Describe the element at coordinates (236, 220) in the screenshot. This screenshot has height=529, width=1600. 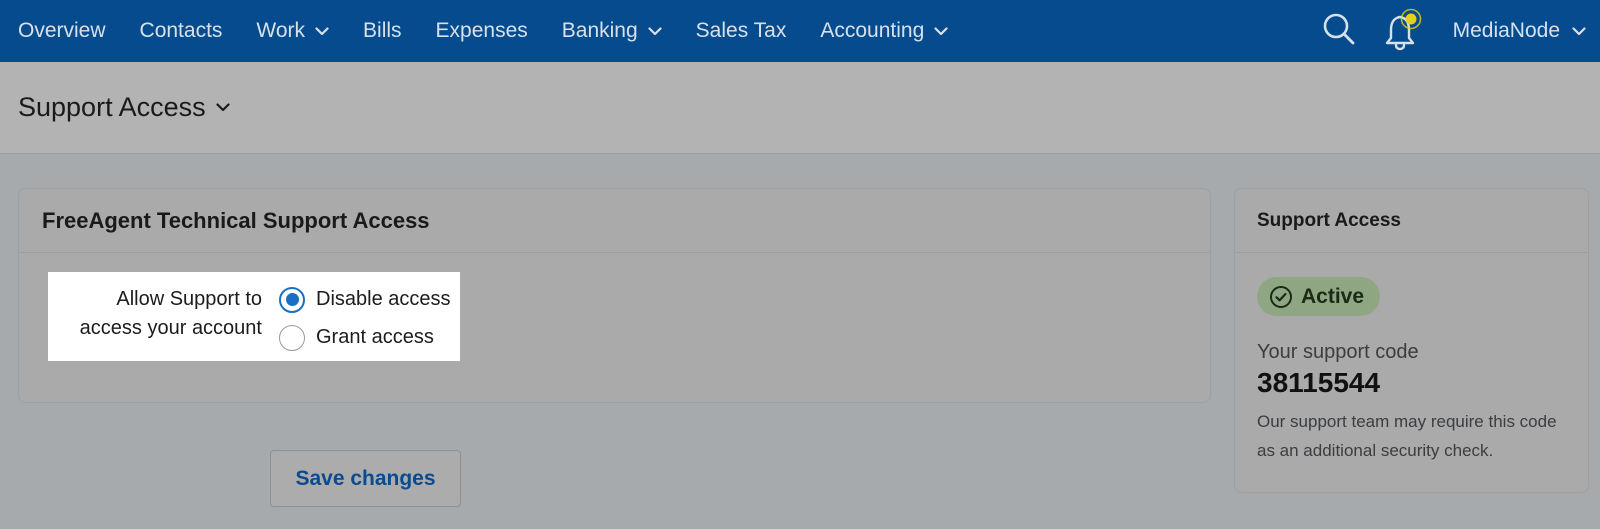
I see `card-title: FreeAgent Technical Support Access` at that location.